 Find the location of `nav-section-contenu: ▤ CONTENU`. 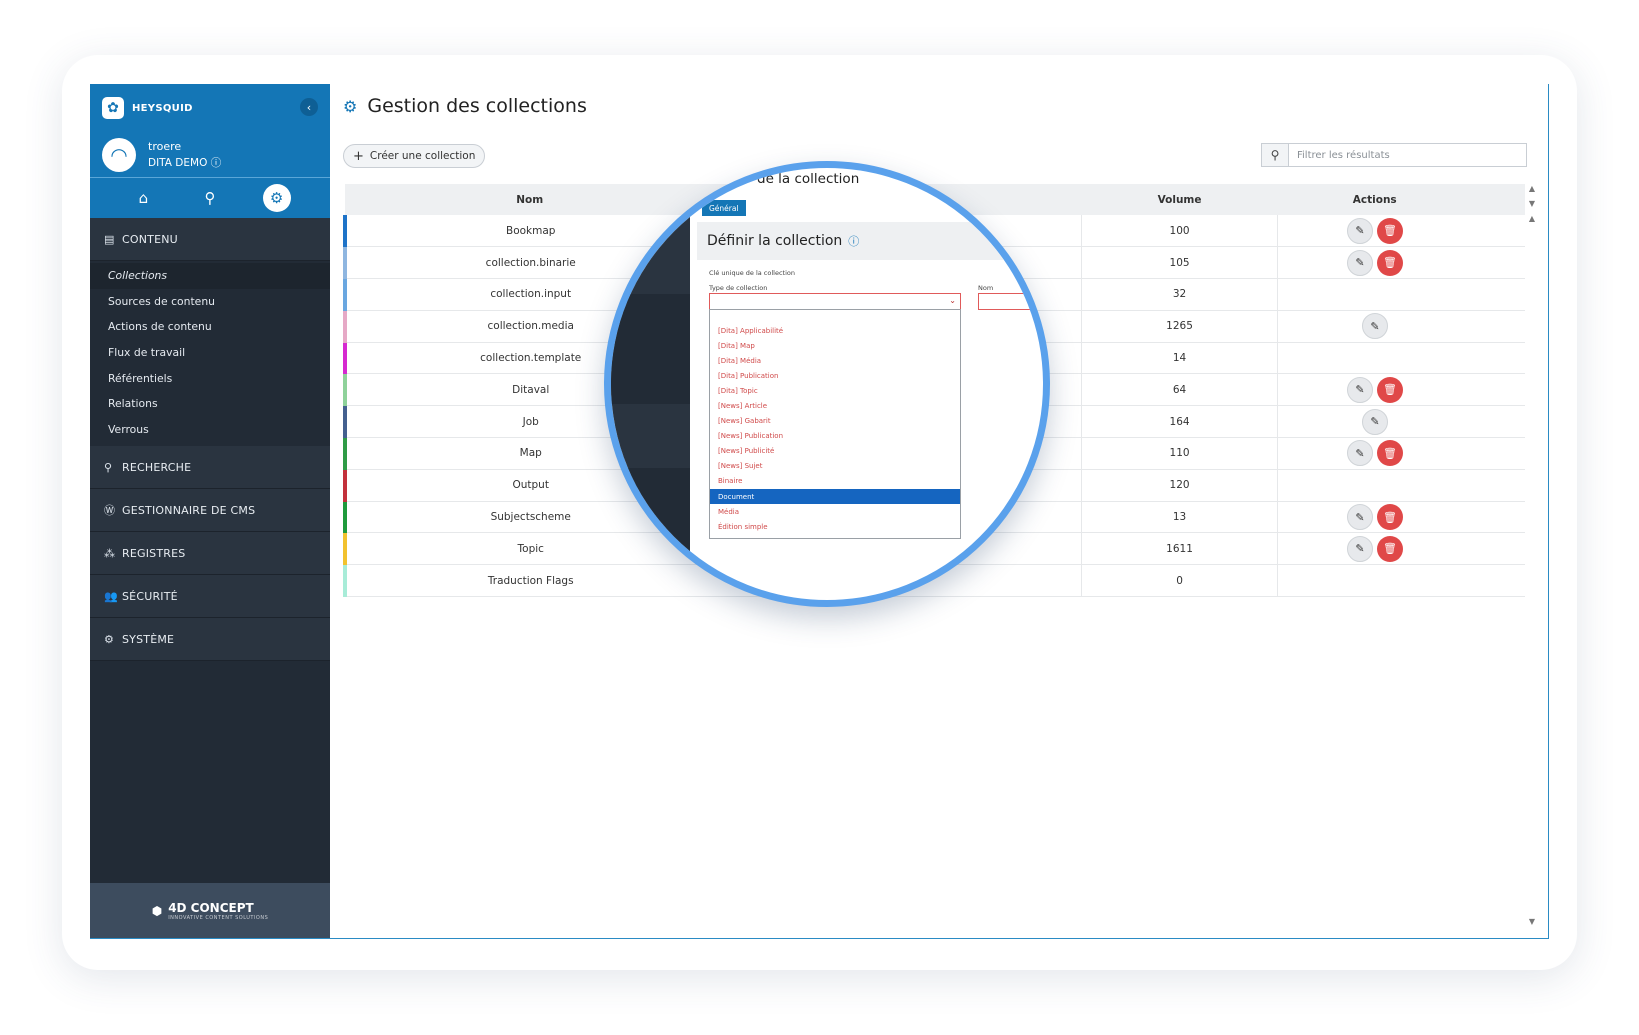

nav-section-contenu: ▤ CONTENU is located at coordinates (210, 239).